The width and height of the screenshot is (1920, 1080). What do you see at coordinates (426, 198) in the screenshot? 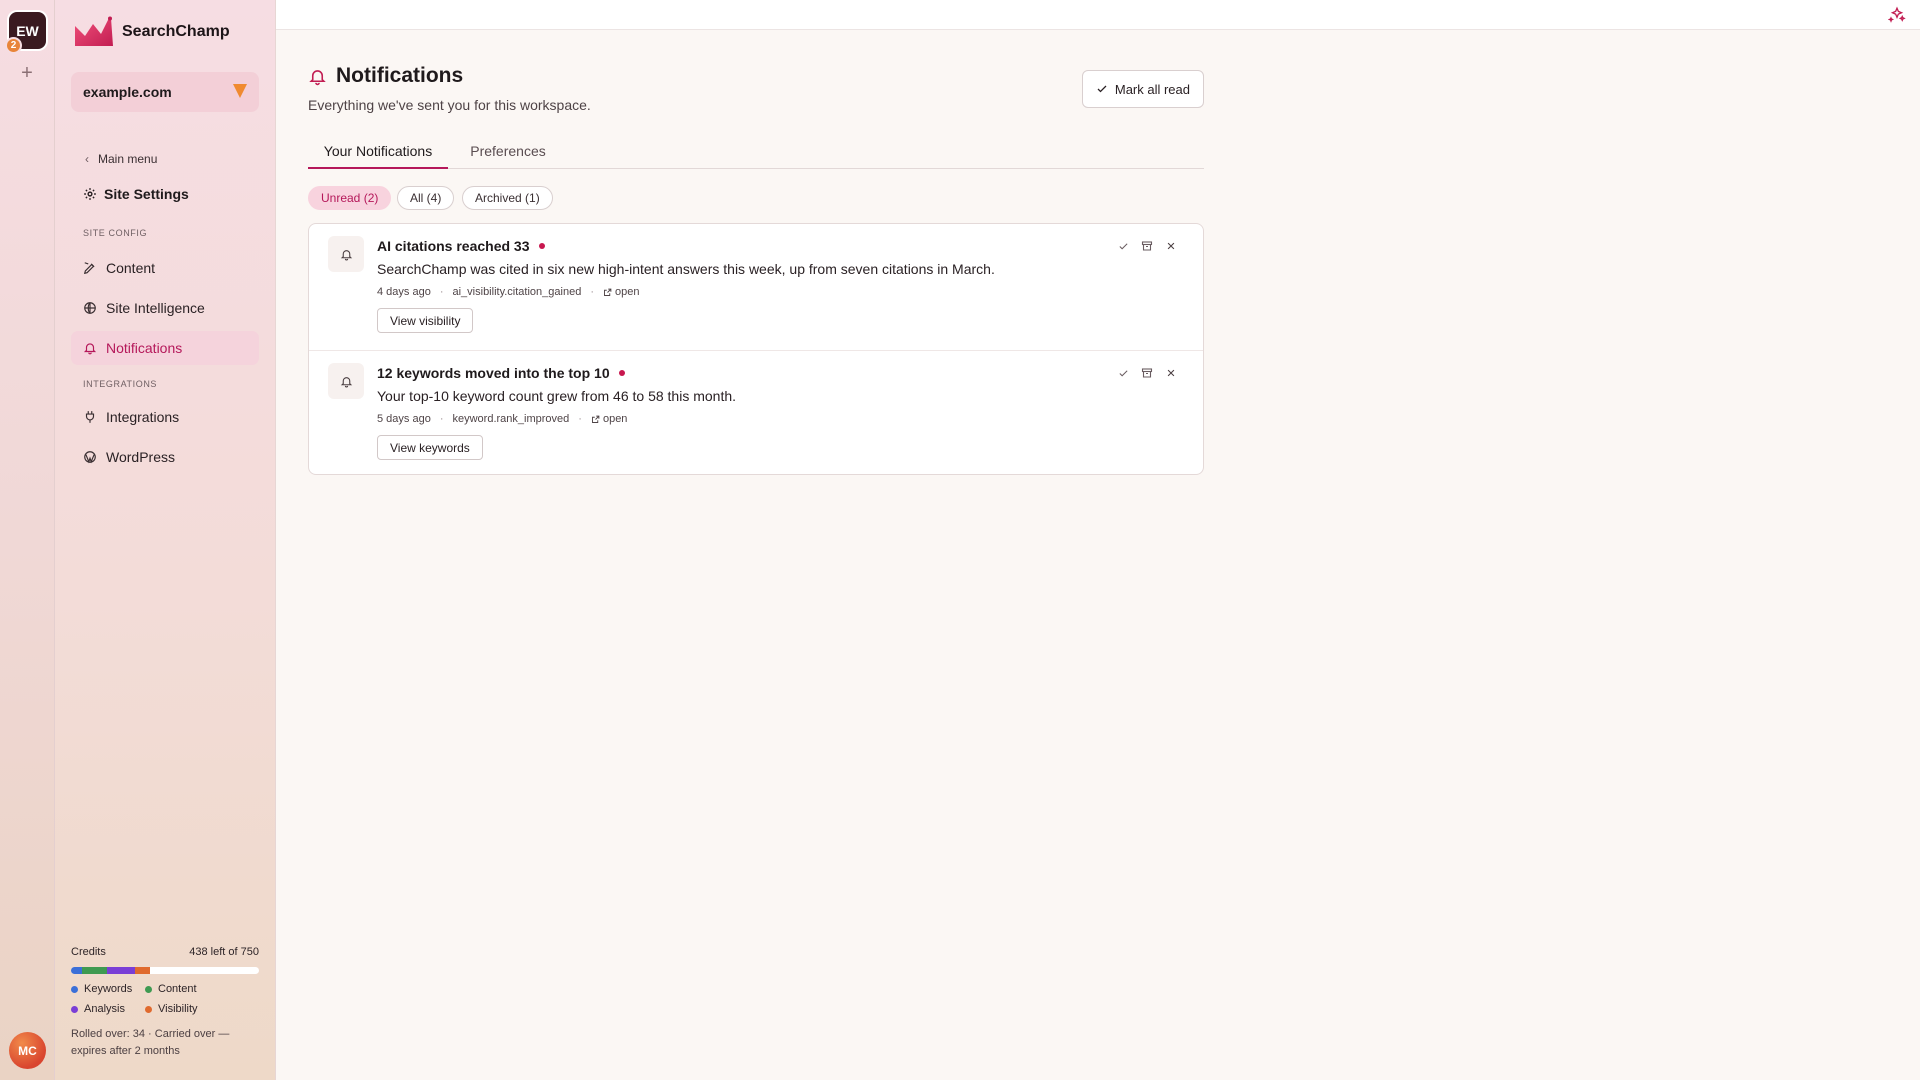
I see `filter-all: All (4)` at bounding box center [426, 198].